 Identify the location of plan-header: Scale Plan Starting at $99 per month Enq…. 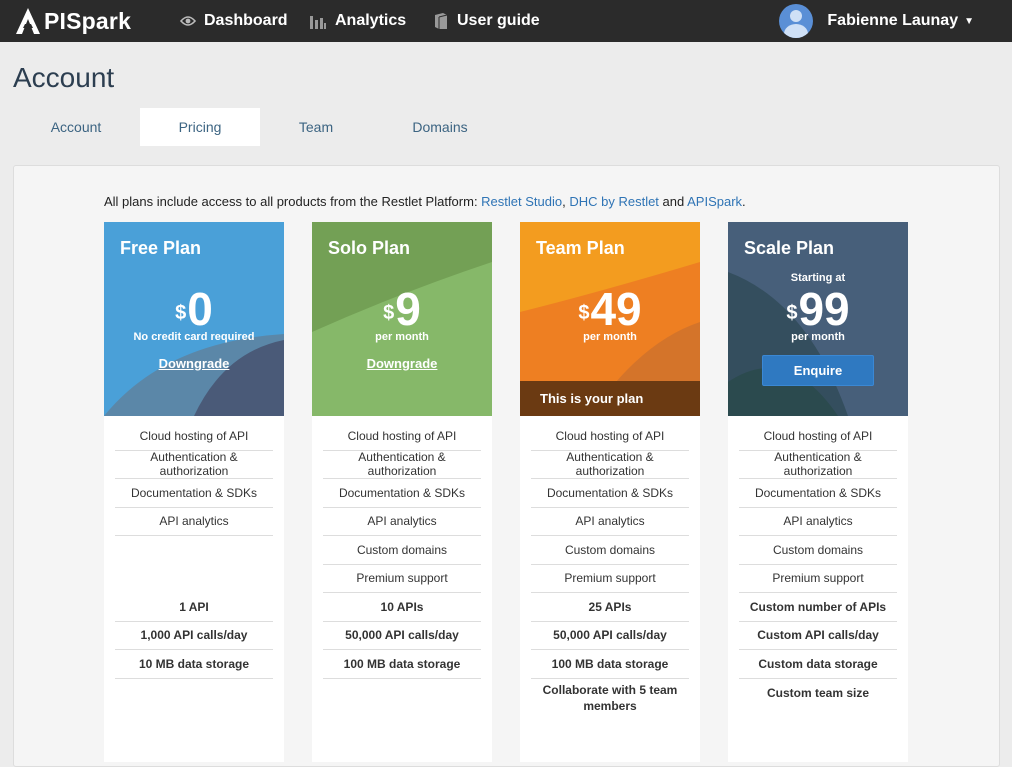
(818, 319).